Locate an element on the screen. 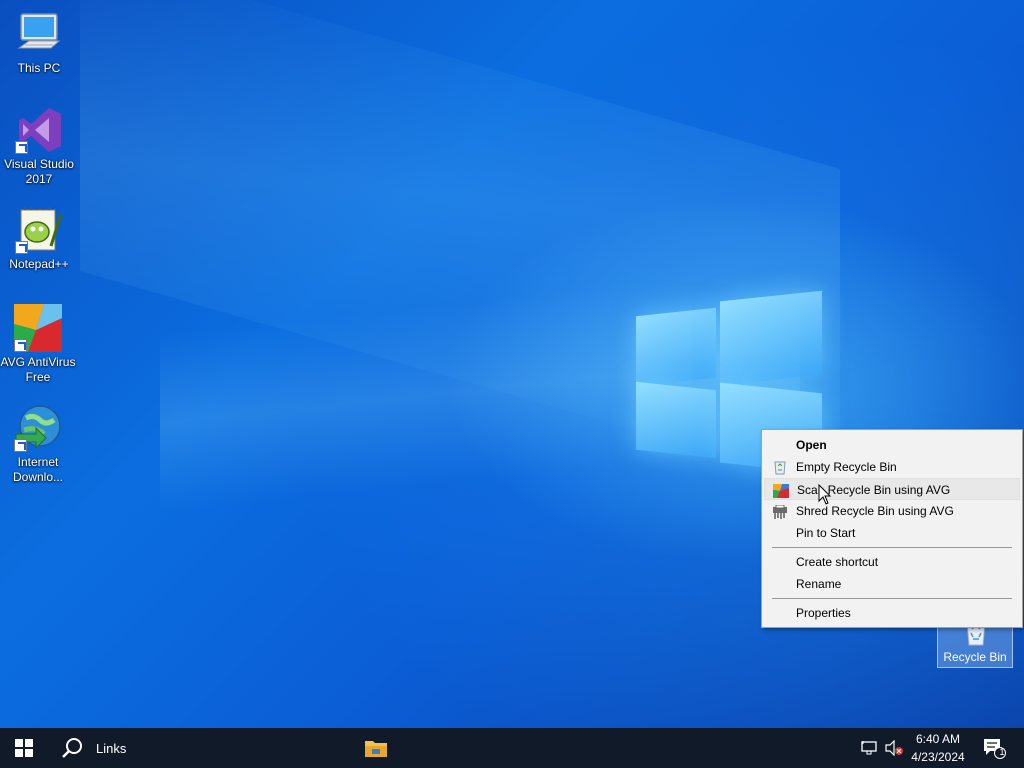 The height and width of the screenshot is (768, 1024). menu-item-rename: Rename is located at coordinates (892, 584).